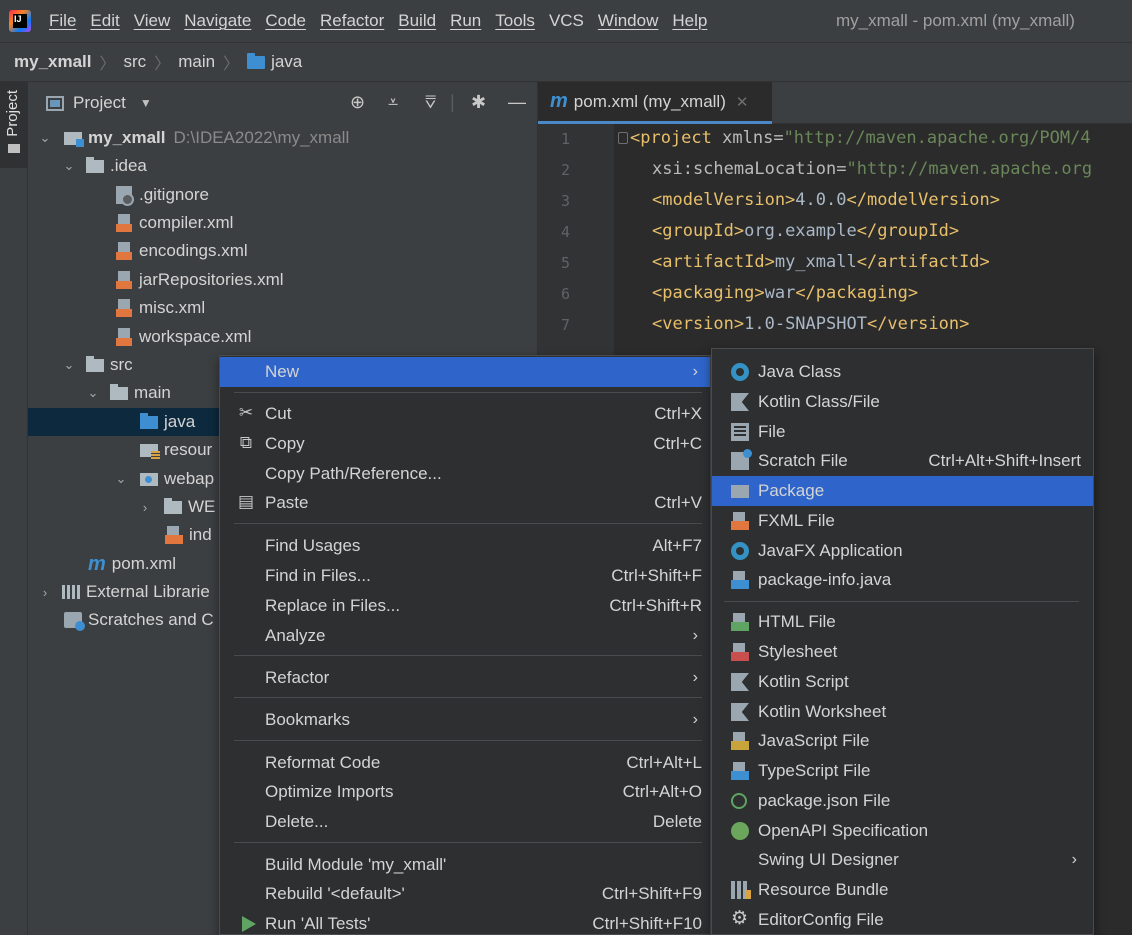  Describe the element at coordinates (465, 822) in the screenshot. I see `menu-item-delete: Delete... Delete` at that location.